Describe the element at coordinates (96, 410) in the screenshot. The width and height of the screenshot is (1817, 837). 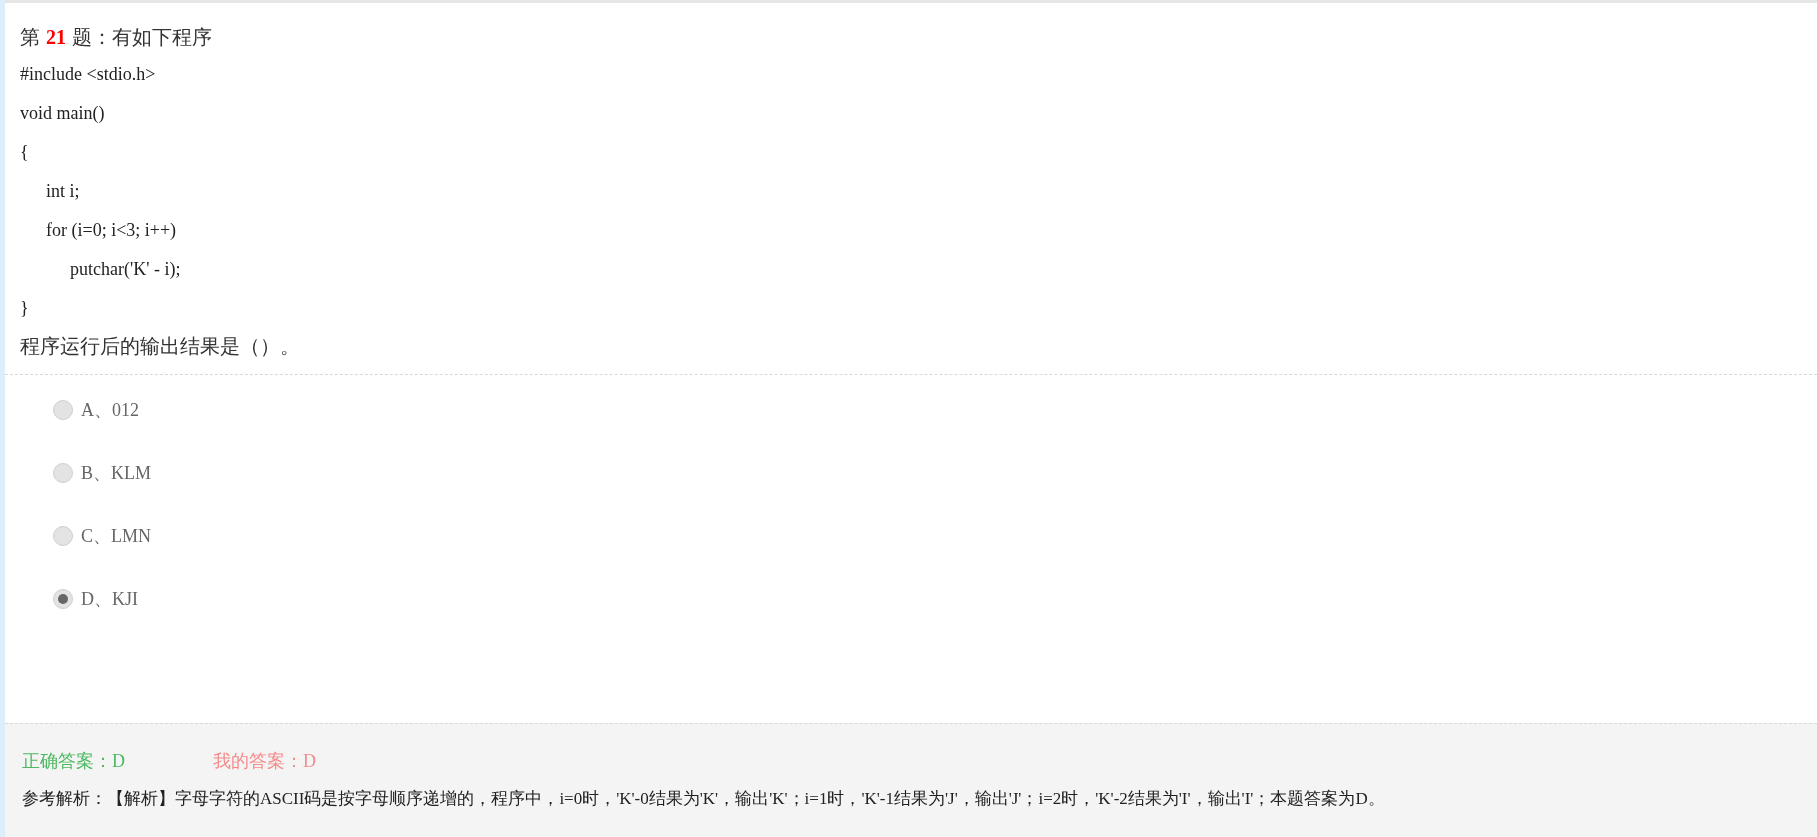
I see `answer-option: A、012` at that location.